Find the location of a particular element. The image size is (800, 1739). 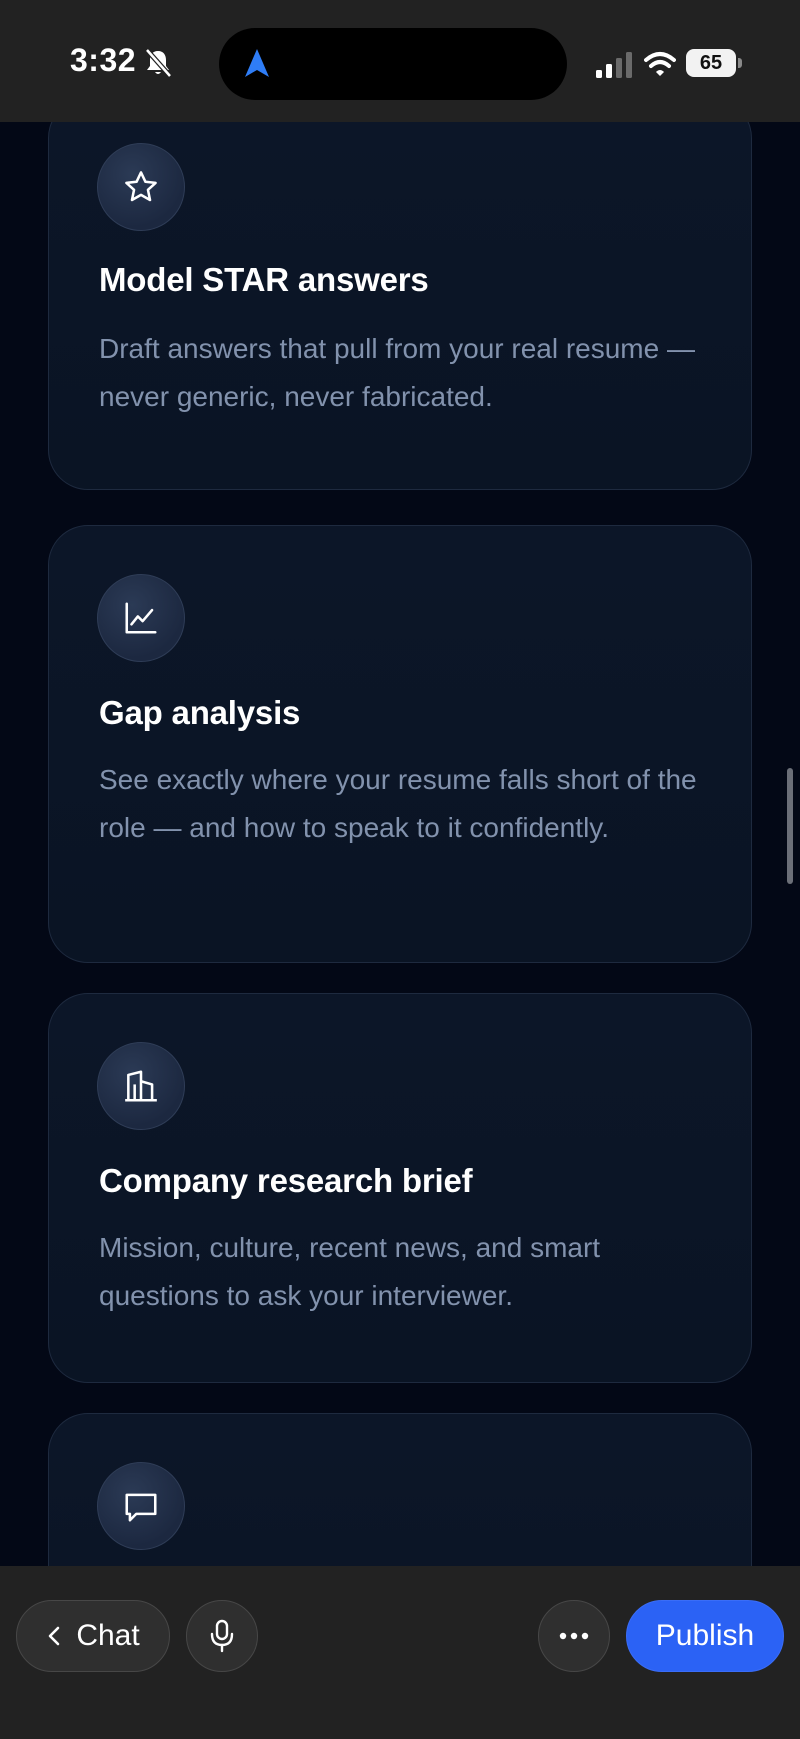

microphone-button is located at coordinates (222, 1636).